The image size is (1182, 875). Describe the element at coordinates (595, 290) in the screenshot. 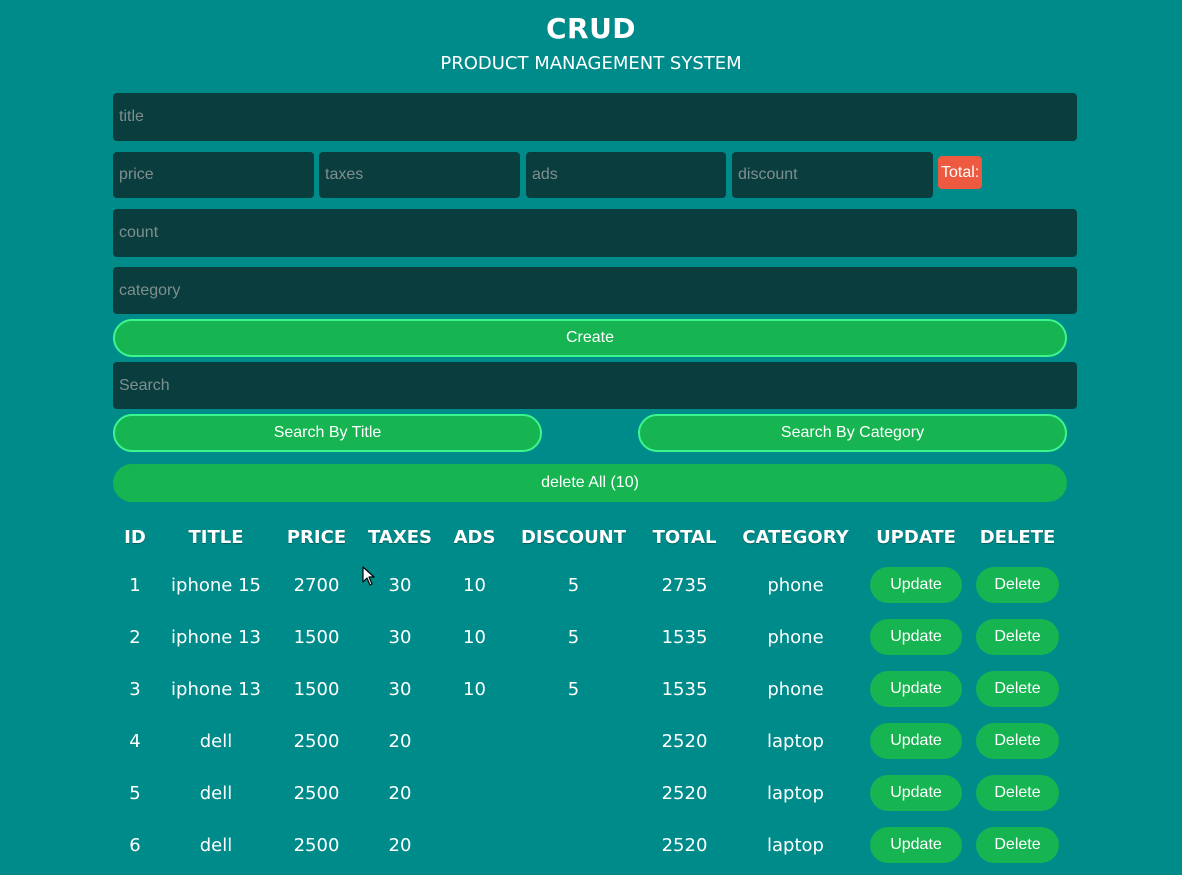

I see `category-input` at that location.